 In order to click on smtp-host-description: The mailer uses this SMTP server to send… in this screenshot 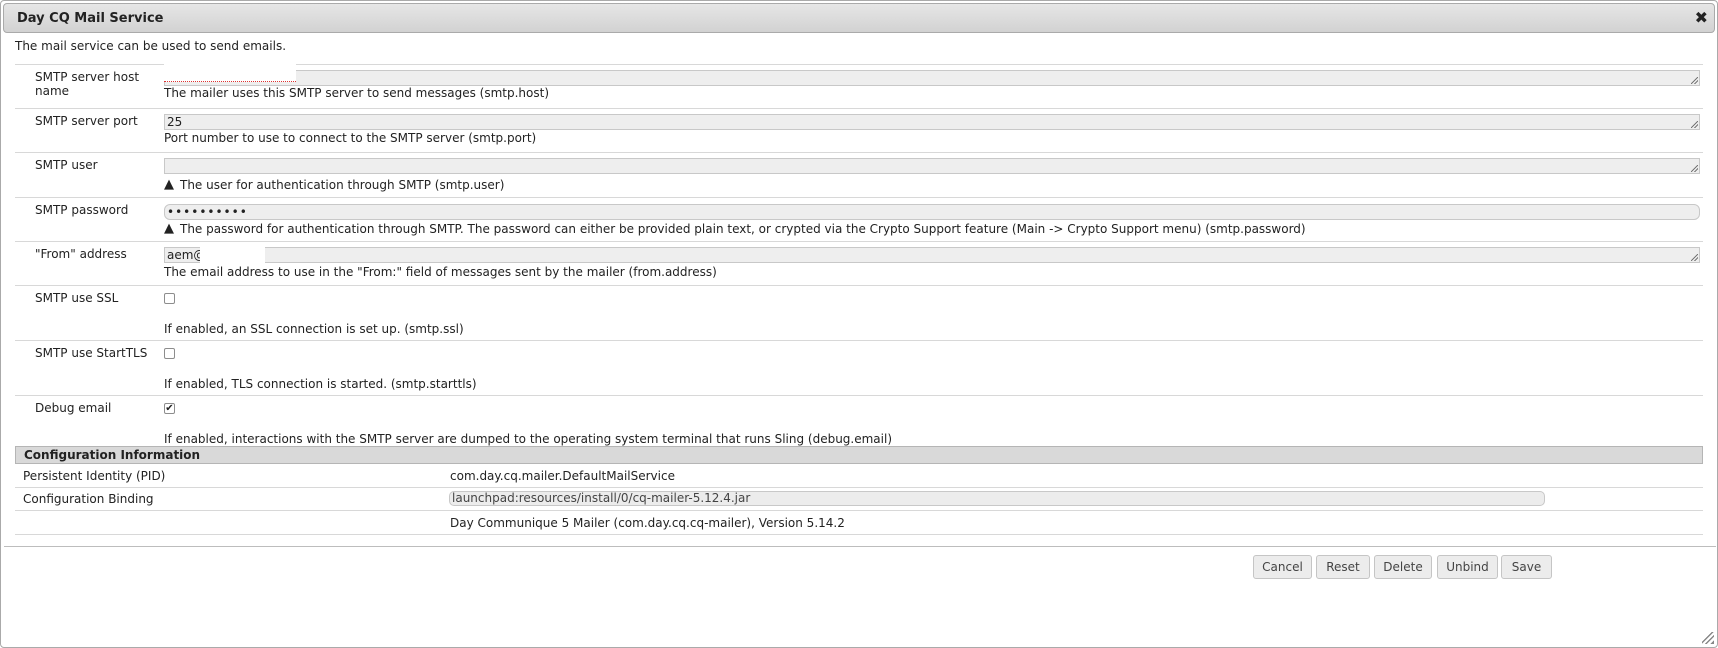, I will do `click(357, 93)`.